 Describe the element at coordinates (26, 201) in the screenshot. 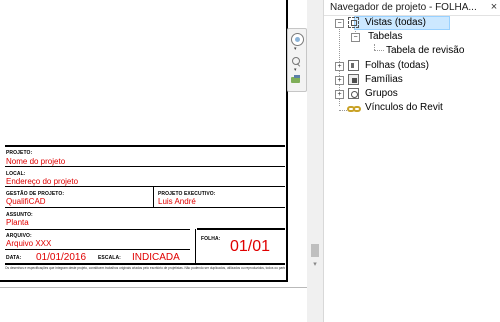

I see `gestao-value: QualifiCAD` at that location.